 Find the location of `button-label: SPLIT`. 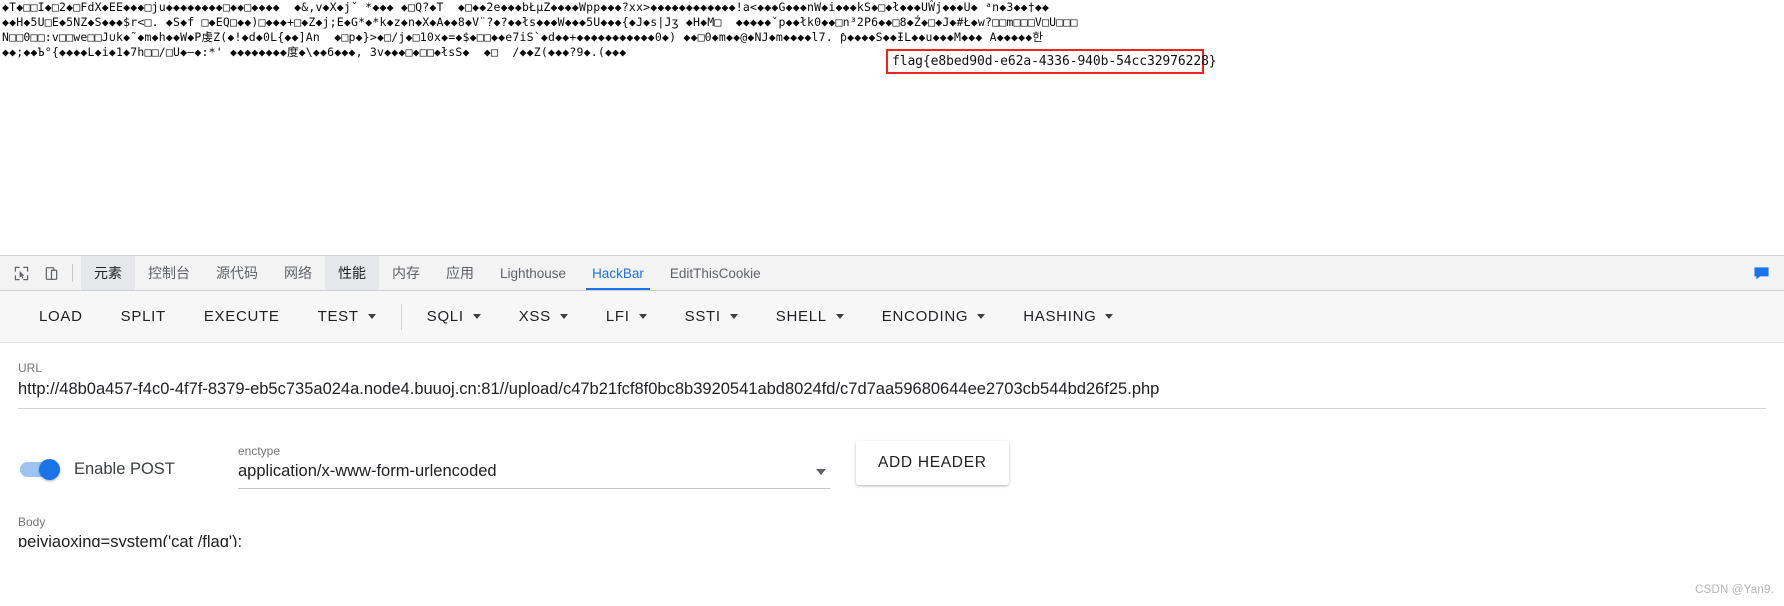

button-label: SPLIT is located at coordinates (143, 316).